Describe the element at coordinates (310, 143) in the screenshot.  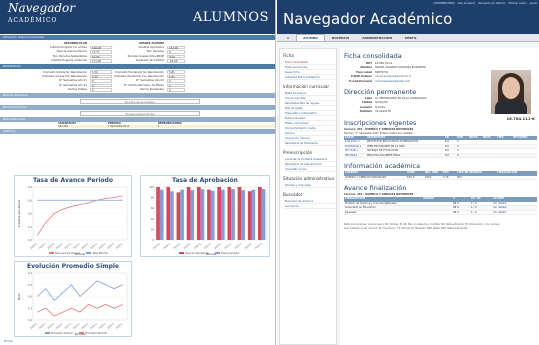
I see `sidebar-item: Resultados de Evaluación` at that location.